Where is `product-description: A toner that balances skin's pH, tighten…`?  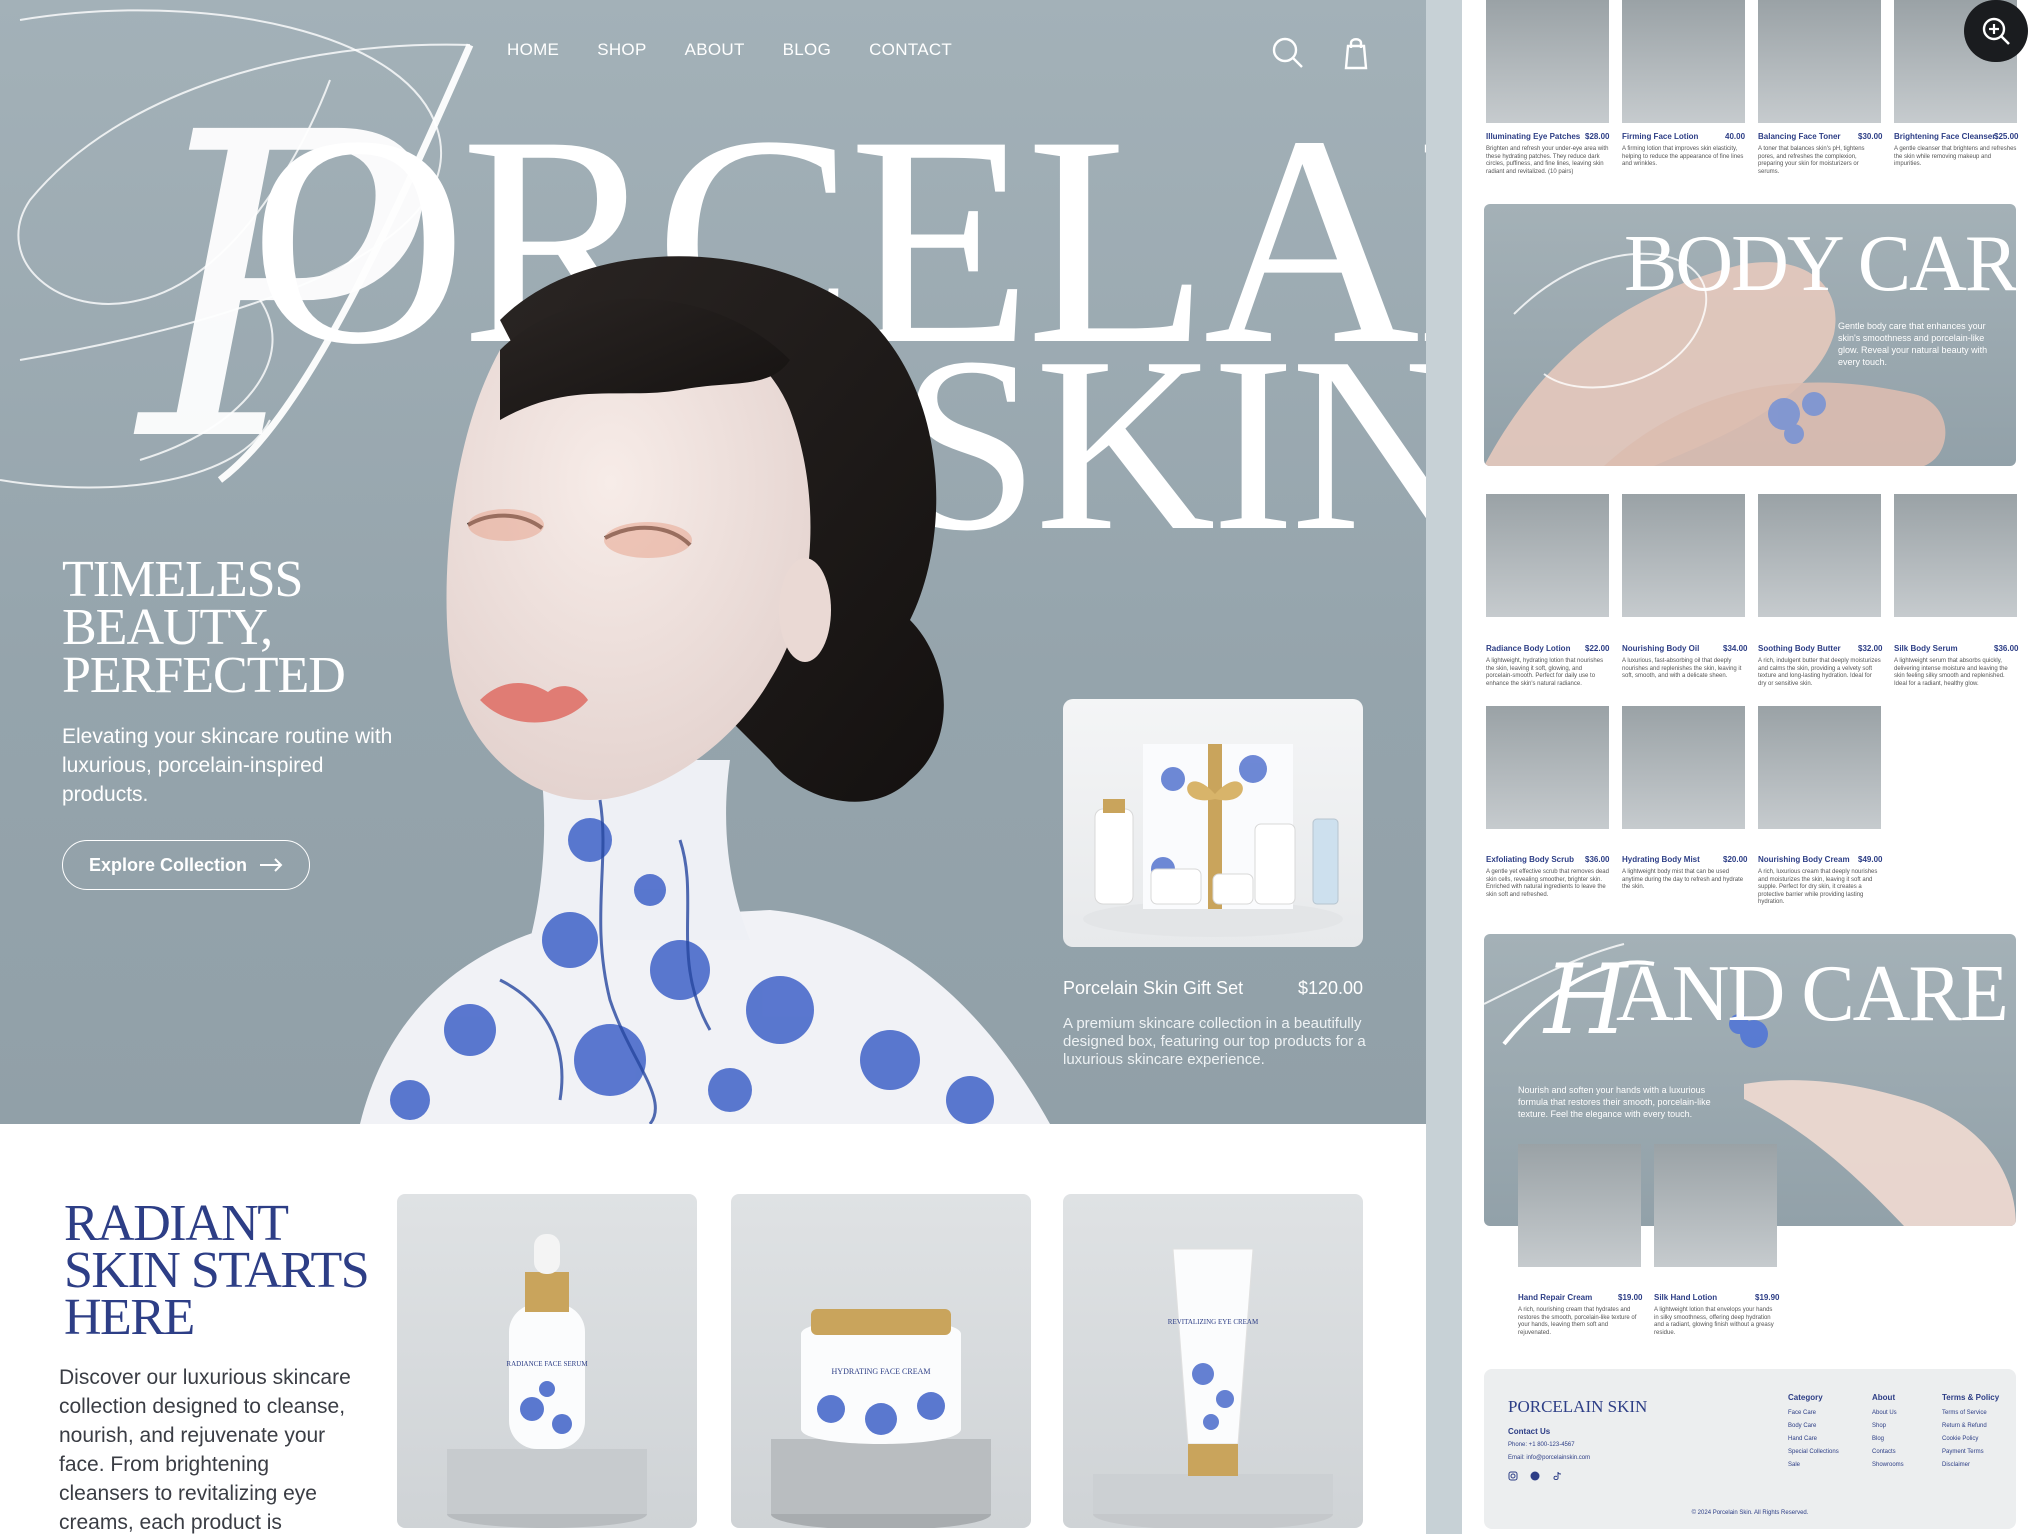
product-description: A toner that balances skin's pH, tighten… is located at coordinates (1811, 160).